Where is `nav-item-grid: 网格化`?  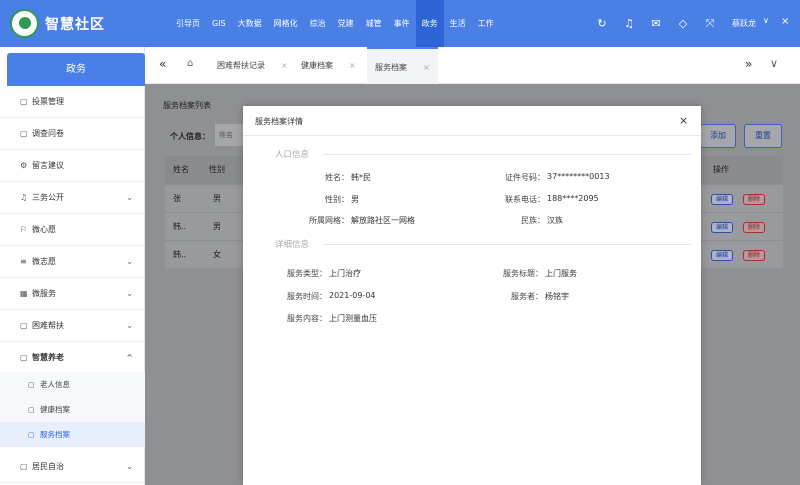 nav-item-grid: 网格化 is located at coordinates (286, 23).